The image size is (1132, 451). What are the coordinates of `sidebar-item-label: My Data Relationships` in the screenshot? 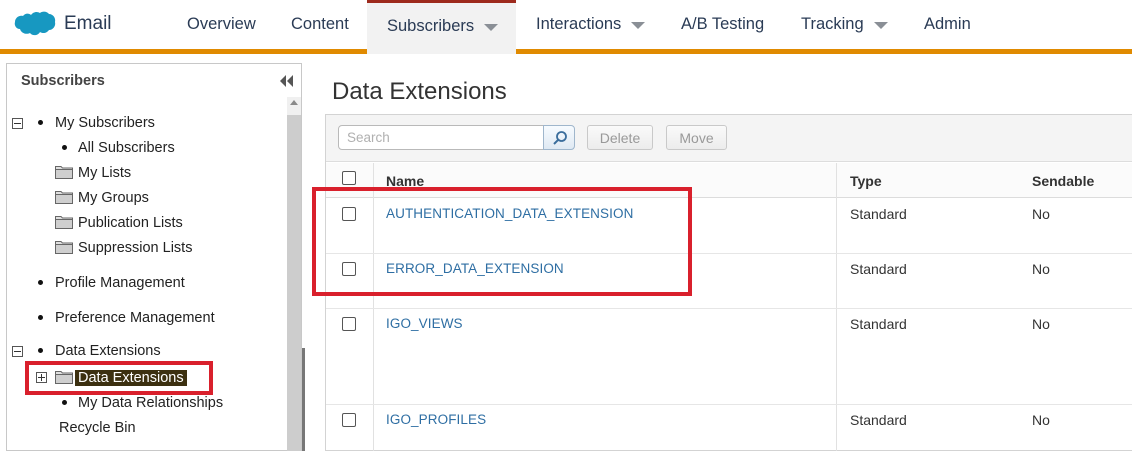 It's located at (151, 403).